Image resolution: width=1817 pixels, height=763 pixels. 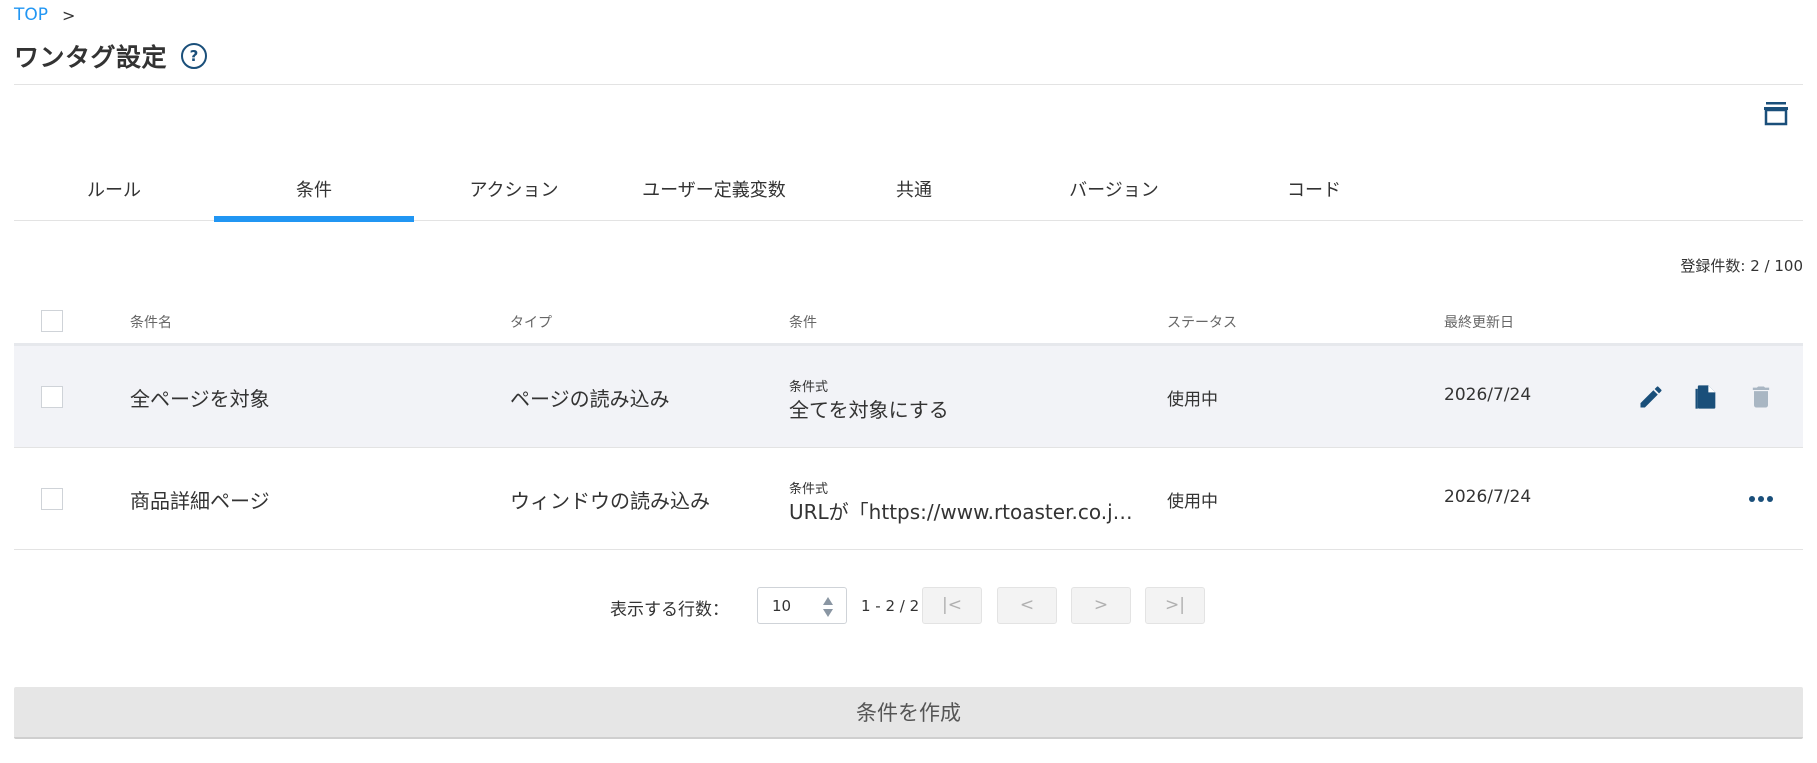 I want to click on next-page-button: >, so click(x=1101, y=605).